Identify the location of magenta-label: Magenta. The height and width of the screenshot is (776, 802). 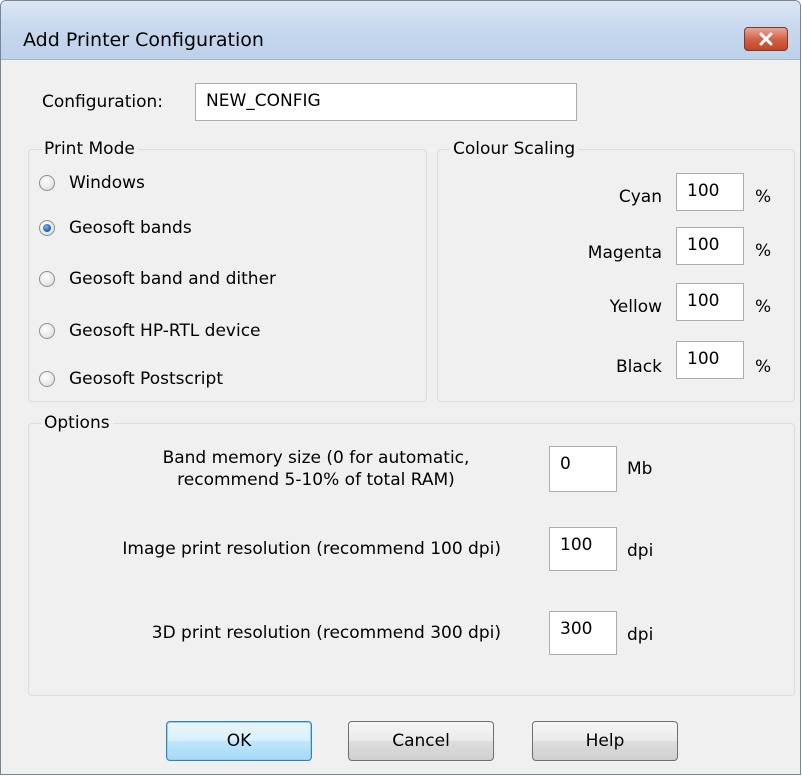
(624, 253).